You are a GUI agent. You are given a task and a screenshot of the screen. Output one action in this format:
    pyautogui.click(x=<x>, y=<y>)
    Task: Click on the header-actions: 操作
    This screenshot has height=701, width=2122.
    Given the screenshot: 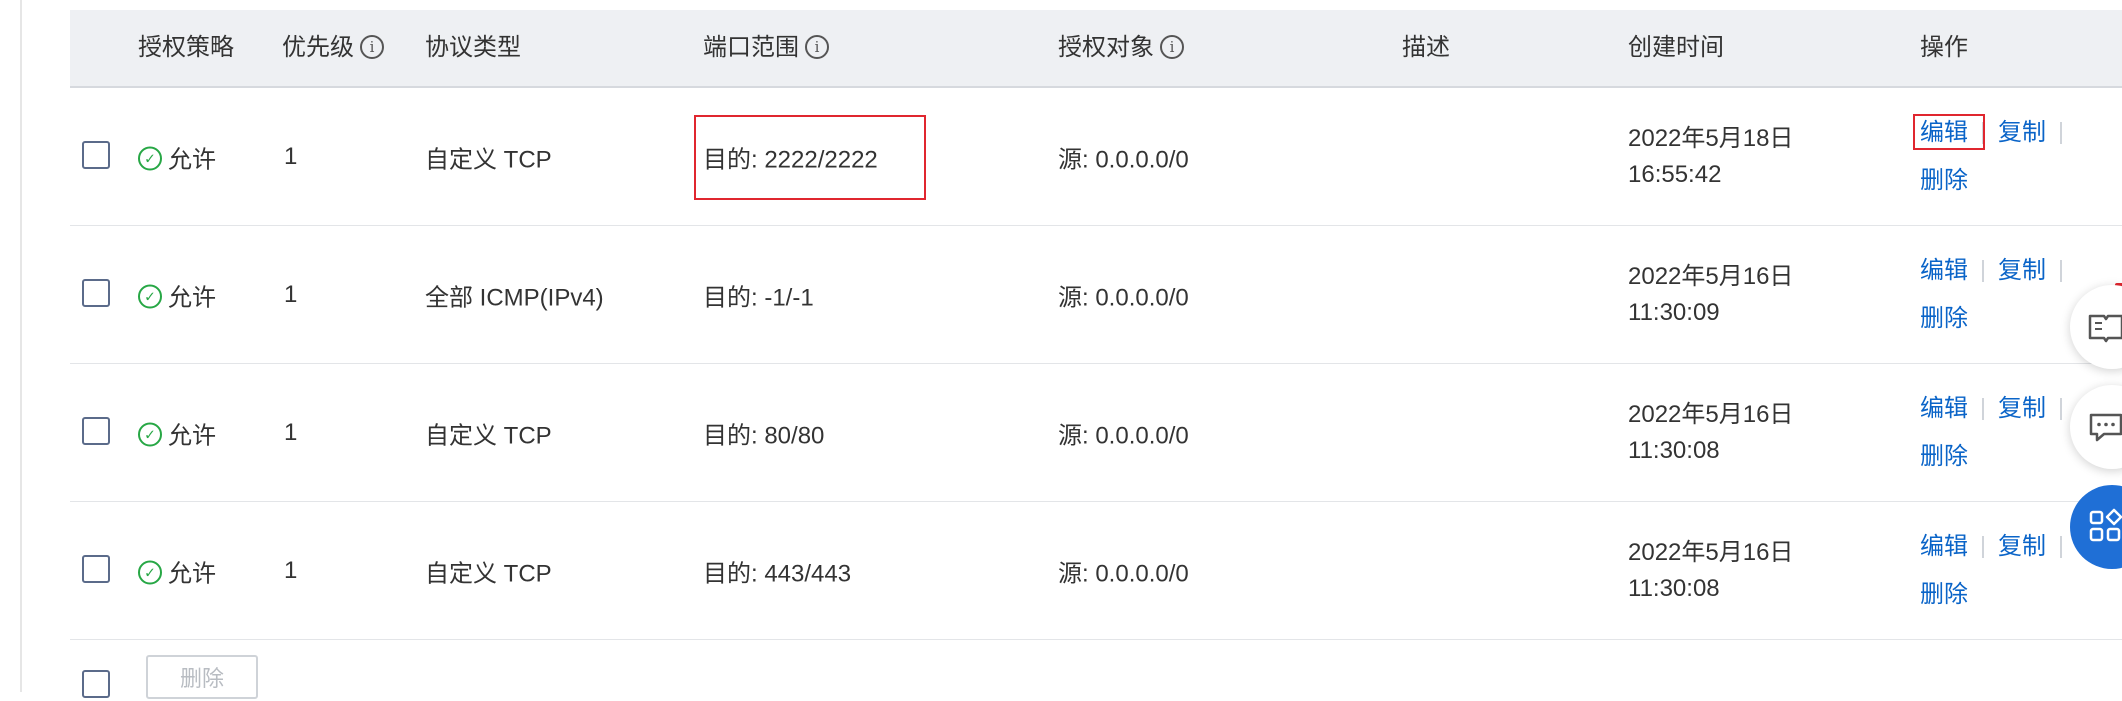 What is the action you would take?
    pyautogui.click(x=1944, y=47)
    